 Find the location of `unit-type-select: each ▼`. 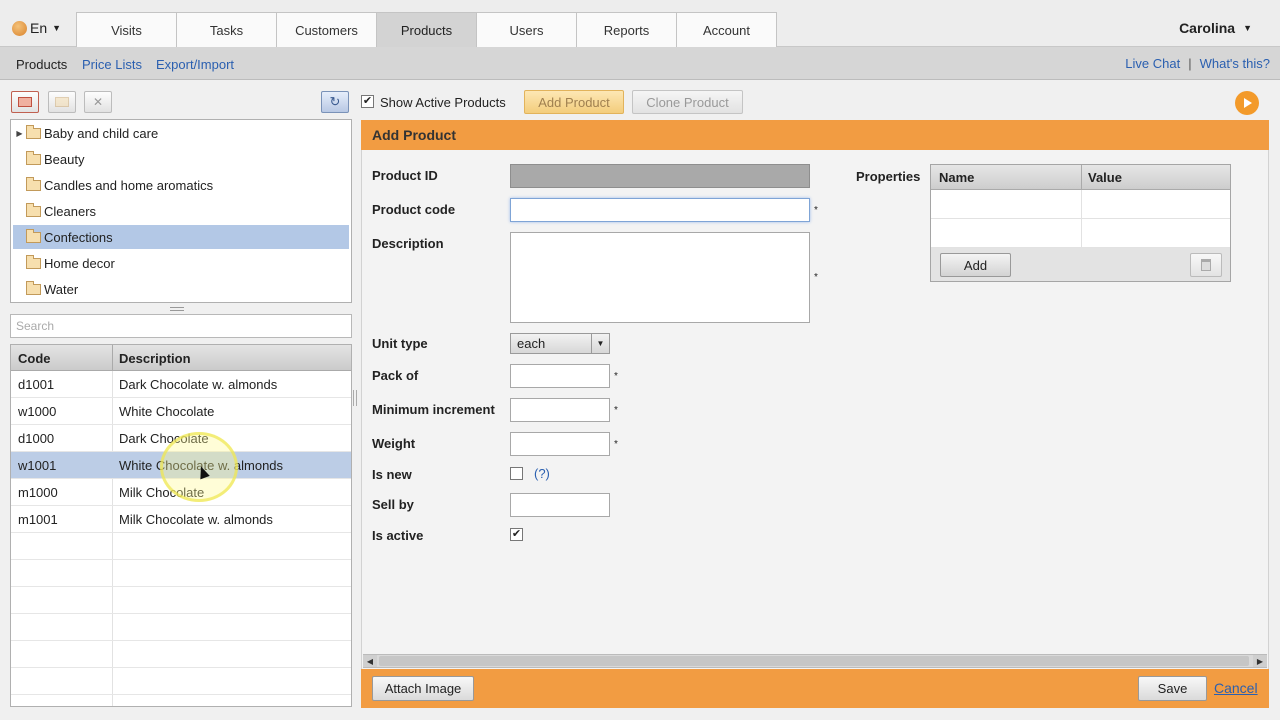

unit-type-select: each ▼ is located at coordinates (560, 343).